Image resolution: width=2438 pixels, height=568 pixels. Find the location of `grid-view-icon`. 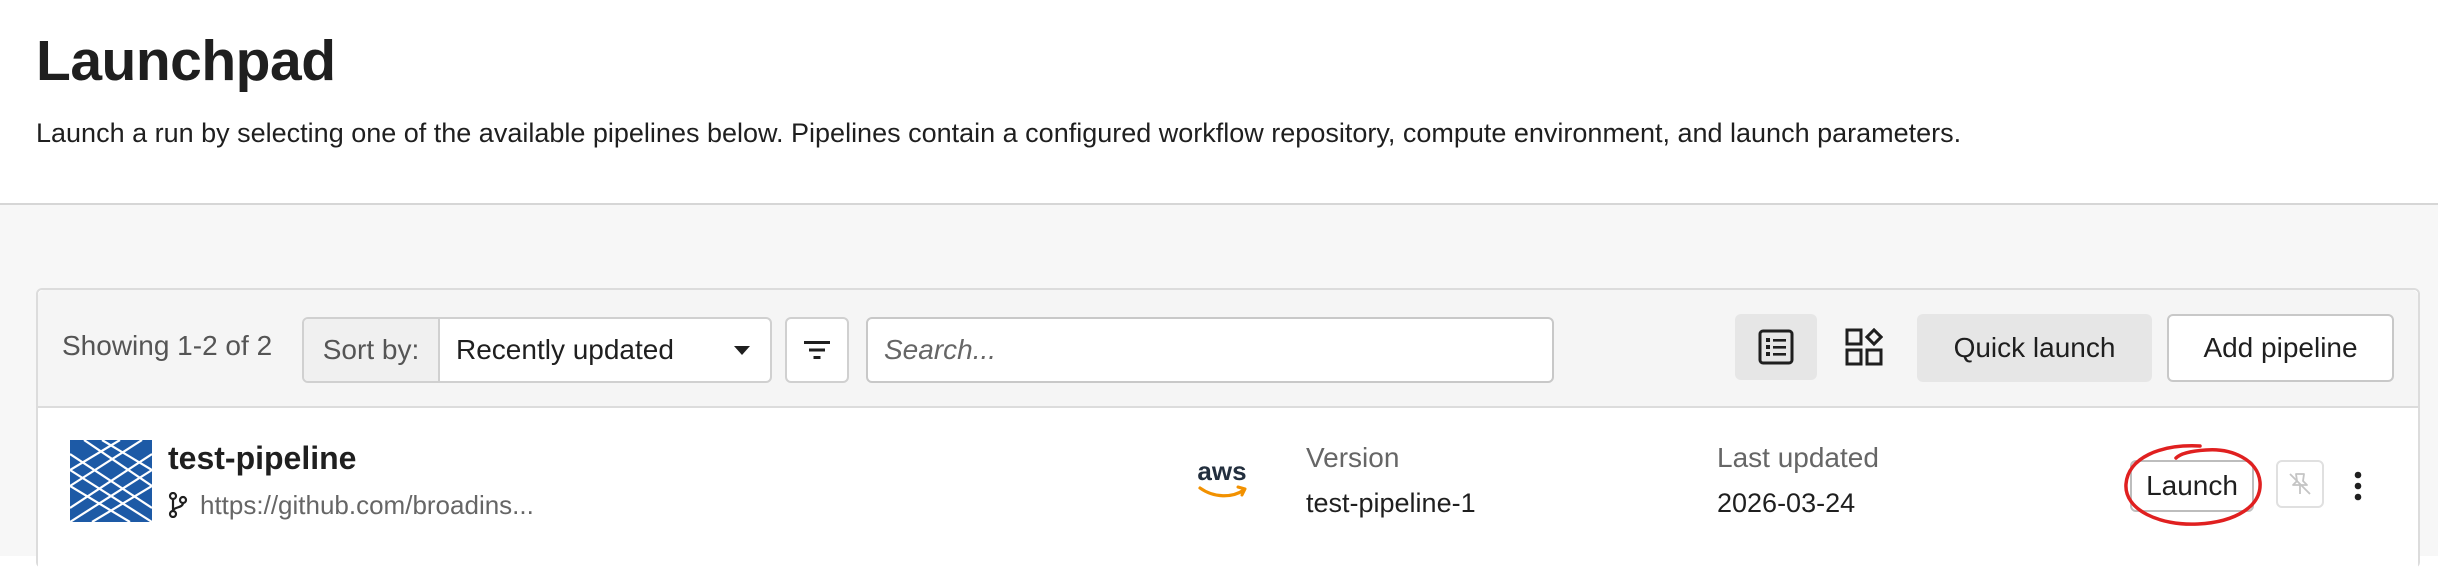

grid-view-icon is located at coordinates (1864, 347).